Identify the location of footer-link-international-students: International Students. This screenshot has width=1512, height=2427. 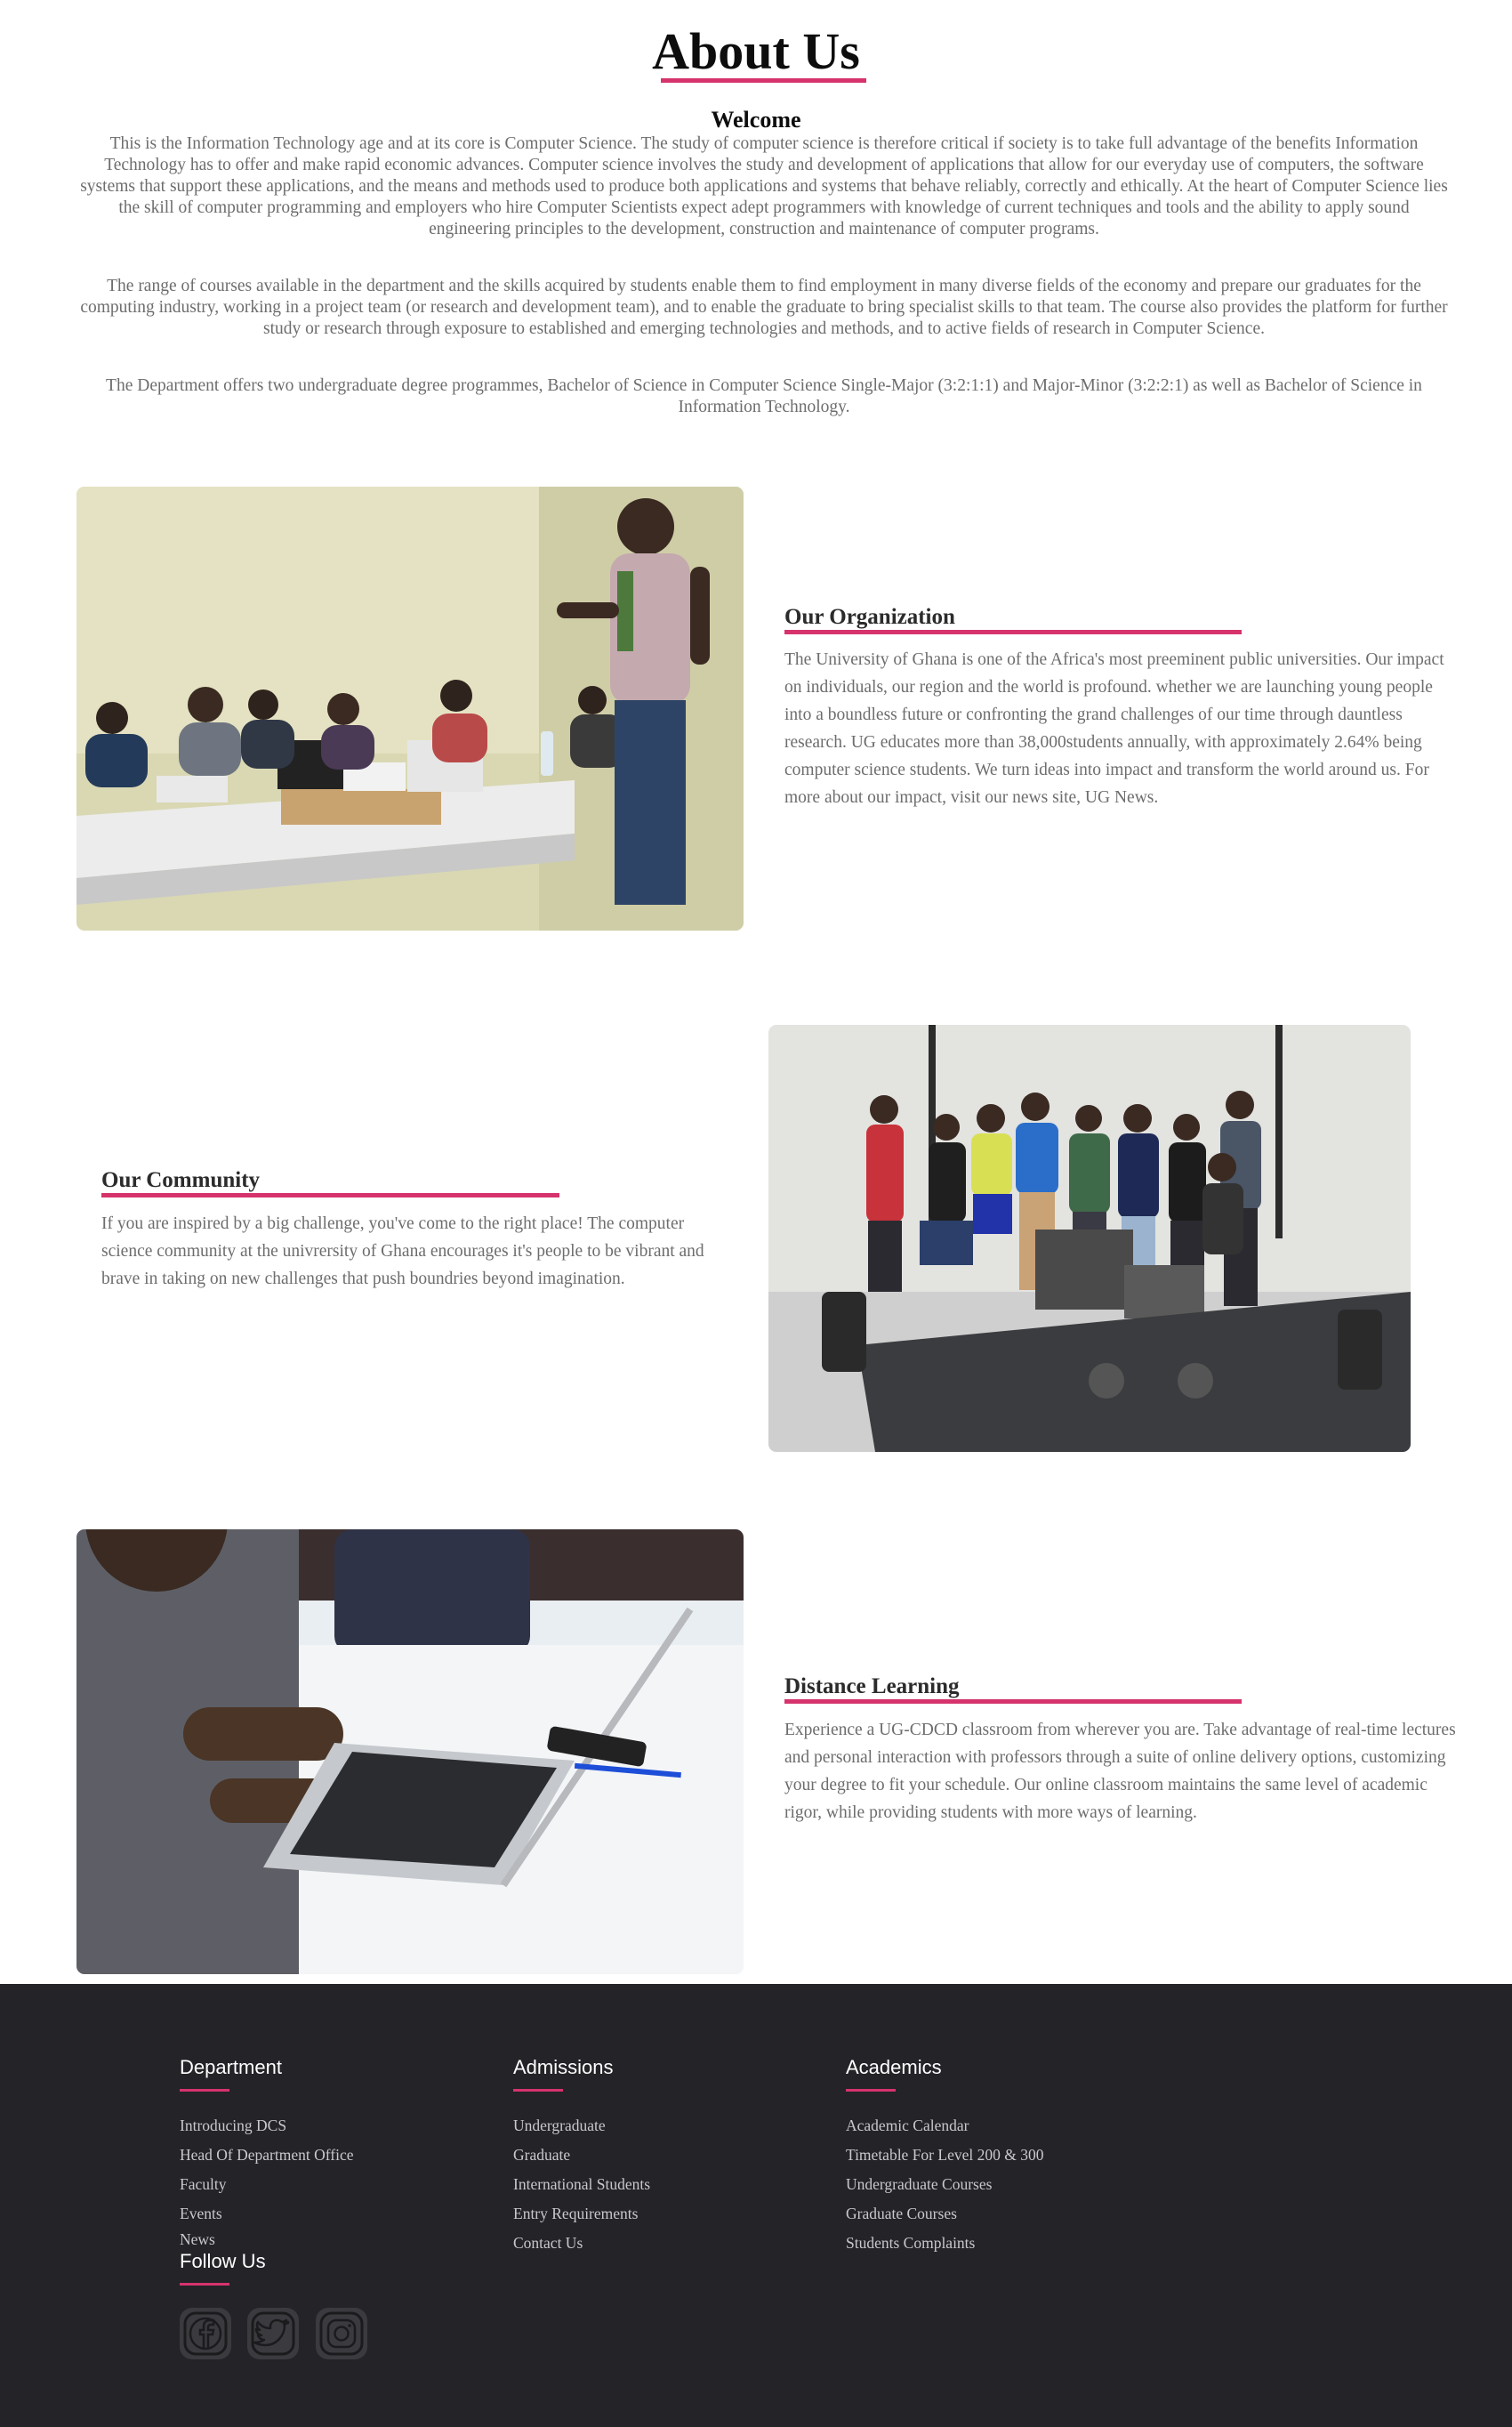
(581, 2184).